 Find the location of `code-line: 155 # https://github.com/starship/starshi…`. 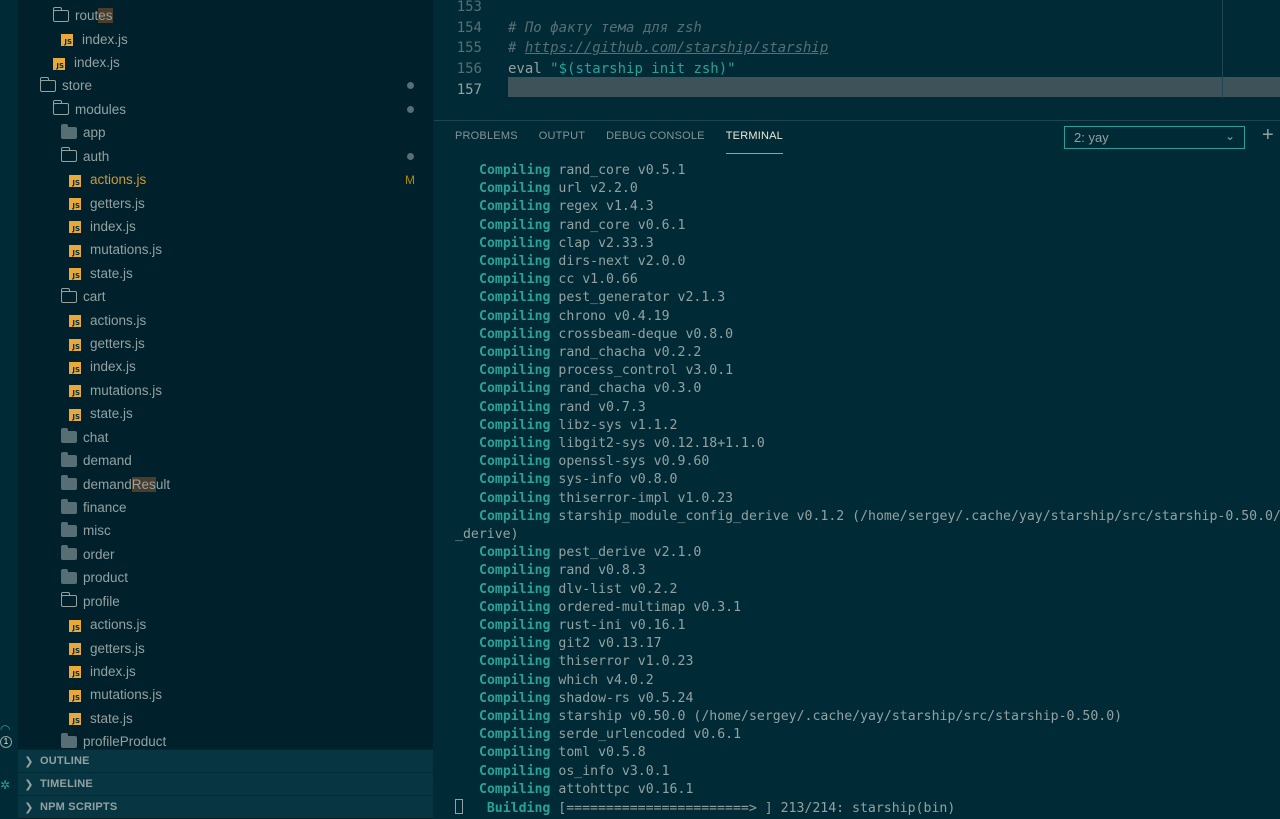

code-line: 155 # https://github.com/starship/starshi… is located at coordinates (857, 48).